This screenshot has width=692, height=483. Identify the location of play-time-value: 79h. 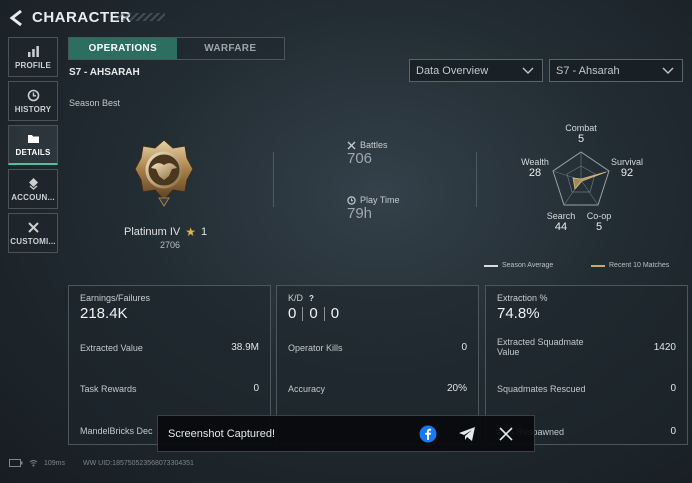
(360, 213).